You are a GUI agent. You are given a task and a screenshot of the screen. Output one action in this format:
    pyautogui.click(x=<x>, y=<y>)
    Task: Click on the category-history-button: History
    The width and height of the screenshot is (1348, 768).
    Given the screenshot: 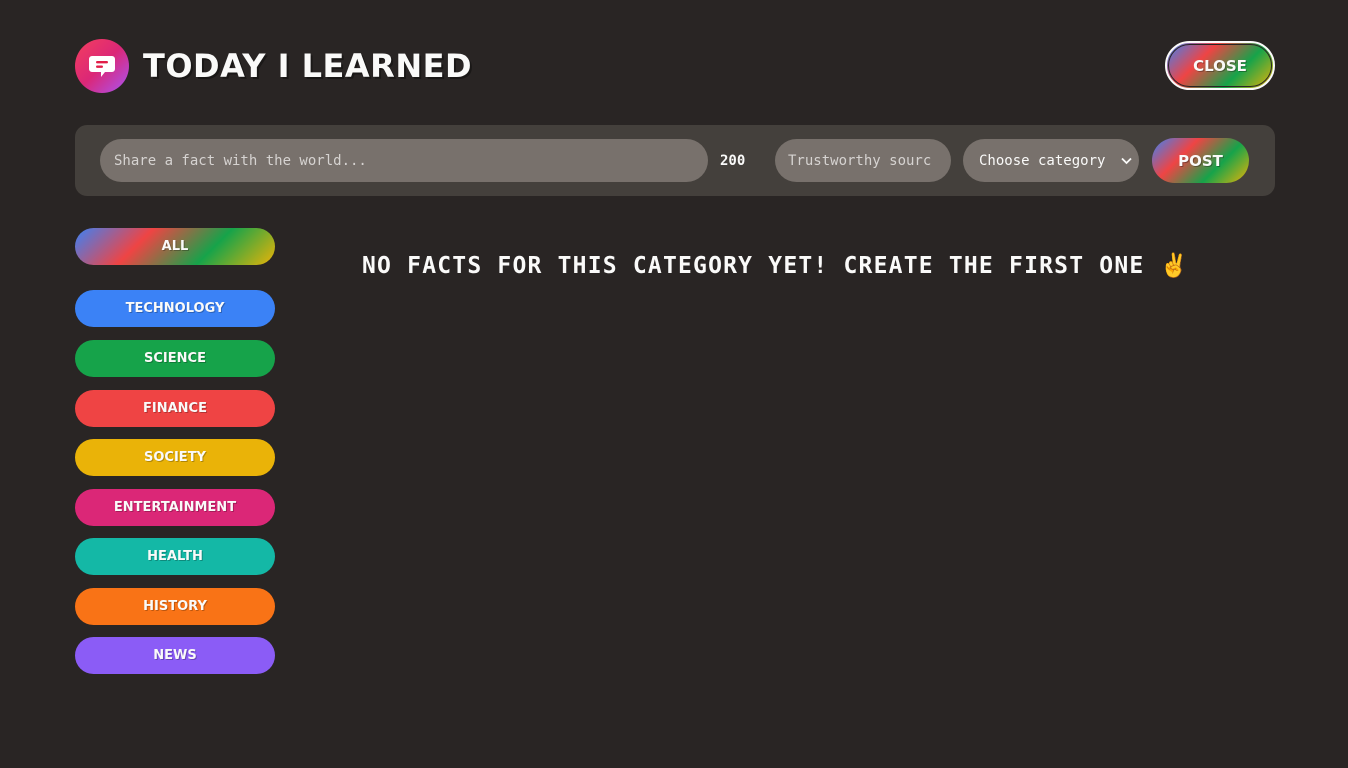 What is the action you would take?
    pyautogui.click(x=175, y=606)
    